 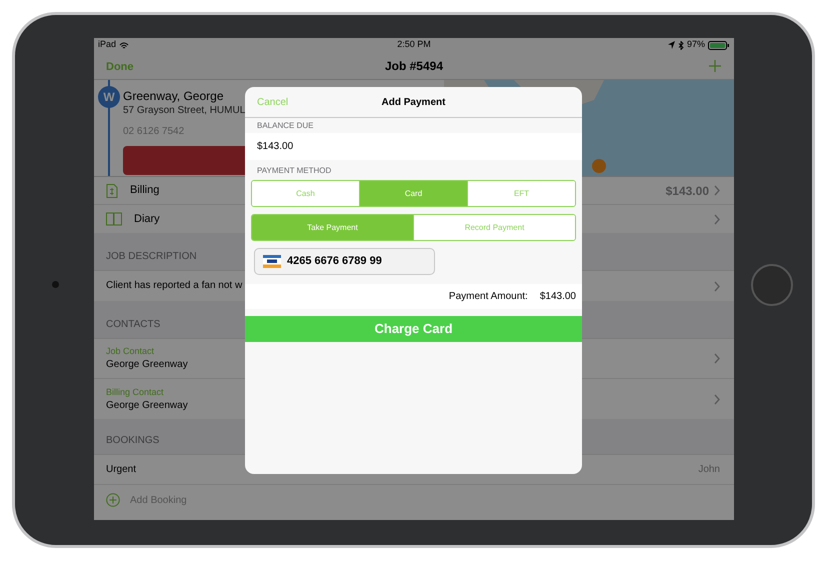 What do you see at coordinates (135, 392) in the screenshot?
I see `field-label: Billing Contact` at bounding box center [135, 392].